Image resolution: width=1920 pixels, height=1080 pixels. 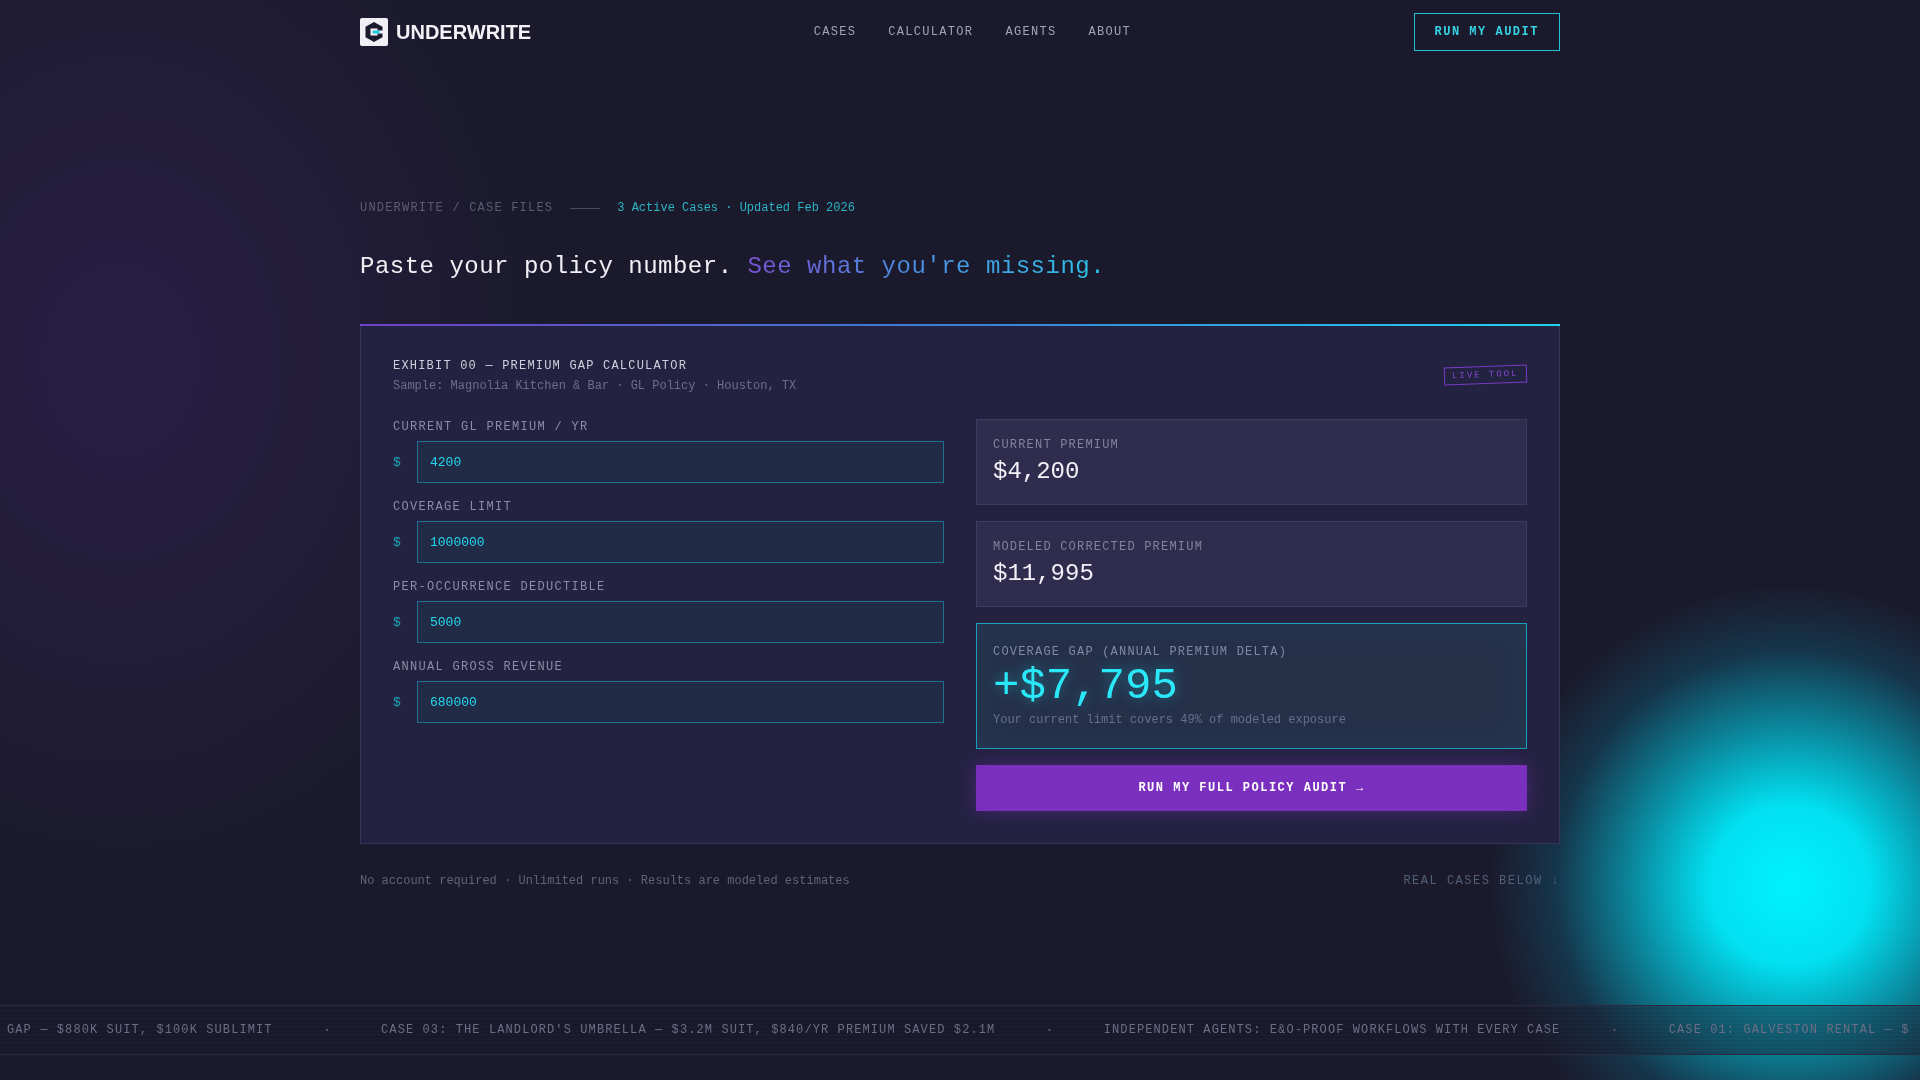 I want to click on card-title: EXHIBIT 00 — PREMIUM GAP CALCULATOR, so click(x=541, y=366).